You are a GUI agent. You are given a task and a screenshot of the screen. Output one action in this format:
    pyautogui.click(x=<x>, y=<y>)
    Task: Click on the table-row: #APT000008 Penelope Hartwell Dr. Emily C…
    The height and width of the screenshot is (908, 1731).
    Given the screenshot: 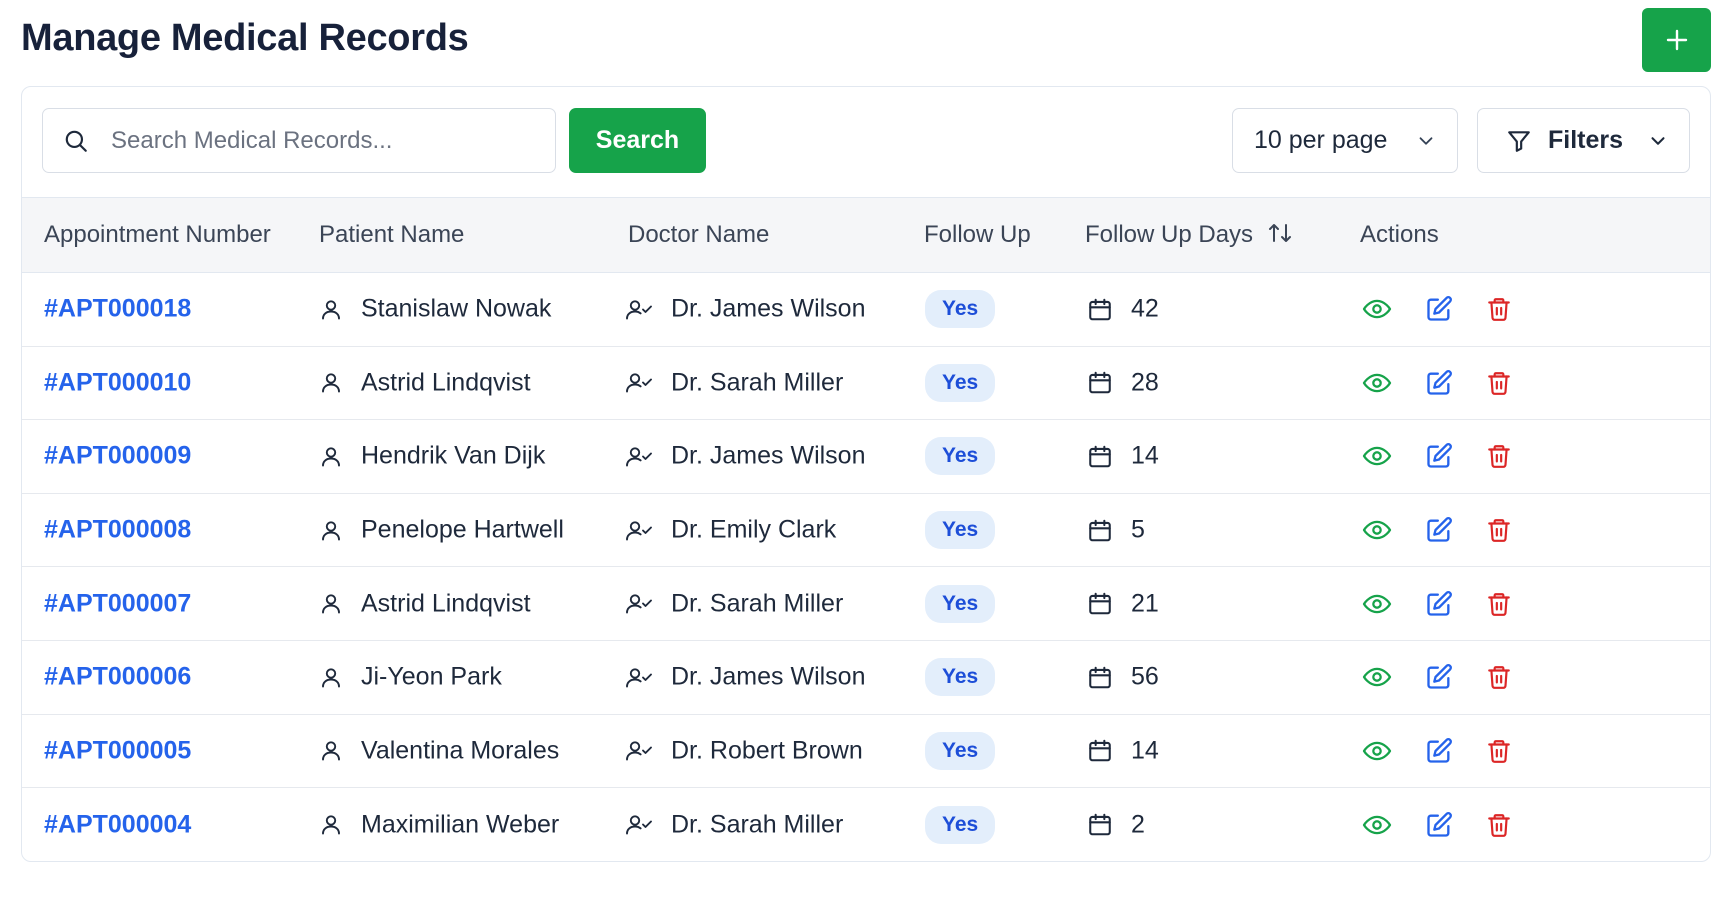 What is the action you would take?
    pyautogui.click(x=866, y=531)
    